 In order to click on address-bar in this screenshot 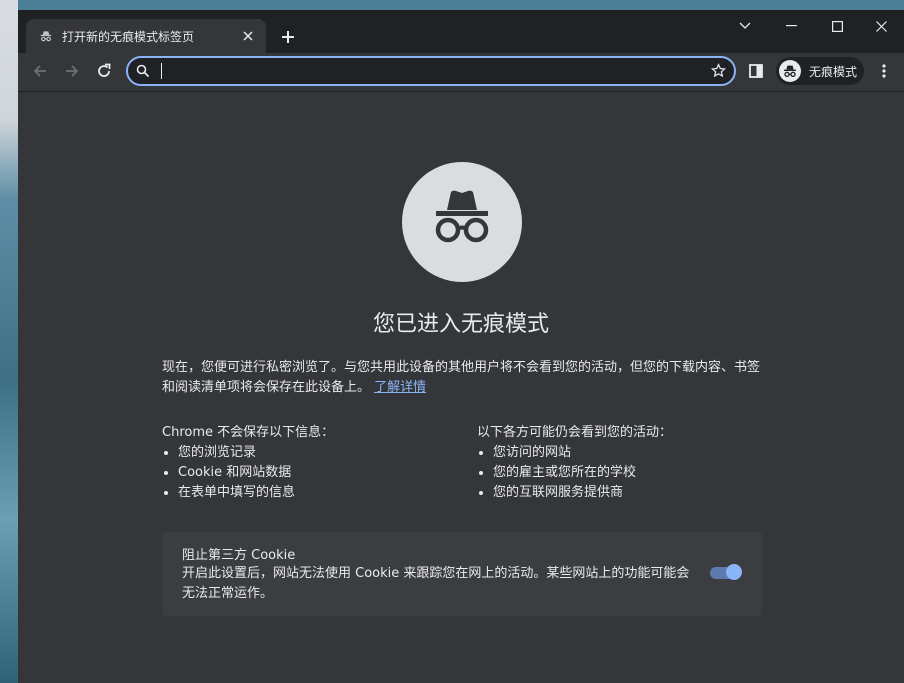, I will do `click(431, 71)`.